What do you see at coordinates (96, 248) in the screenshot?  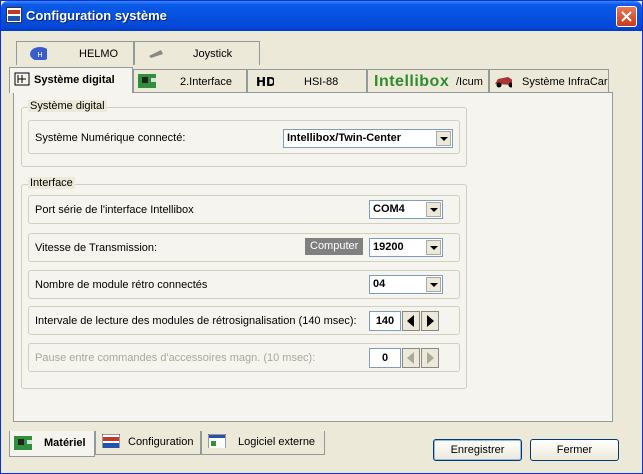 I see `field-label: Vitesse de Transmission:` at bounding box center [96, 248].